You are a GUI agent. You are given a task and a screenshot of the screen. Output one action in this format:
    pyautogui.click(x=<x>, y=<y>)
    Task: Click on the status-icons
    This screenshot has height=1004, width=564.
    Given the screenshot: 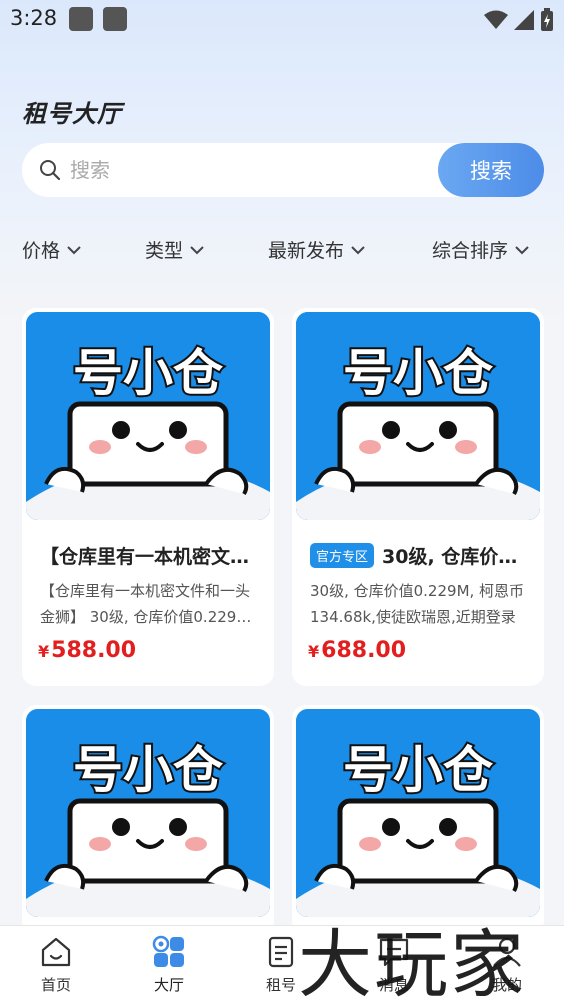 What is the action you would take?
    pyautogui.click(x=519, y=20)
    